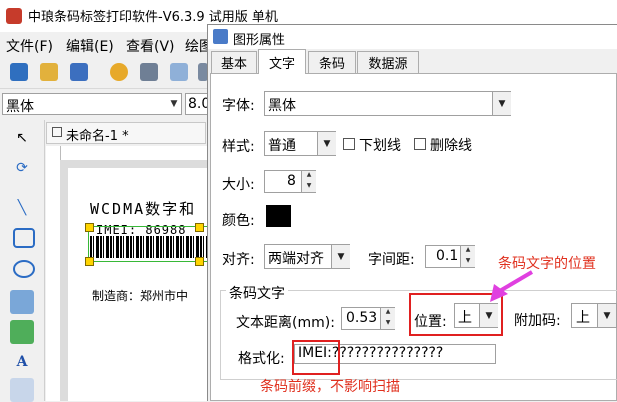 This screenshot has height=402, width=617. I want to click on pointer-arrow-icon, so click(512, 286).